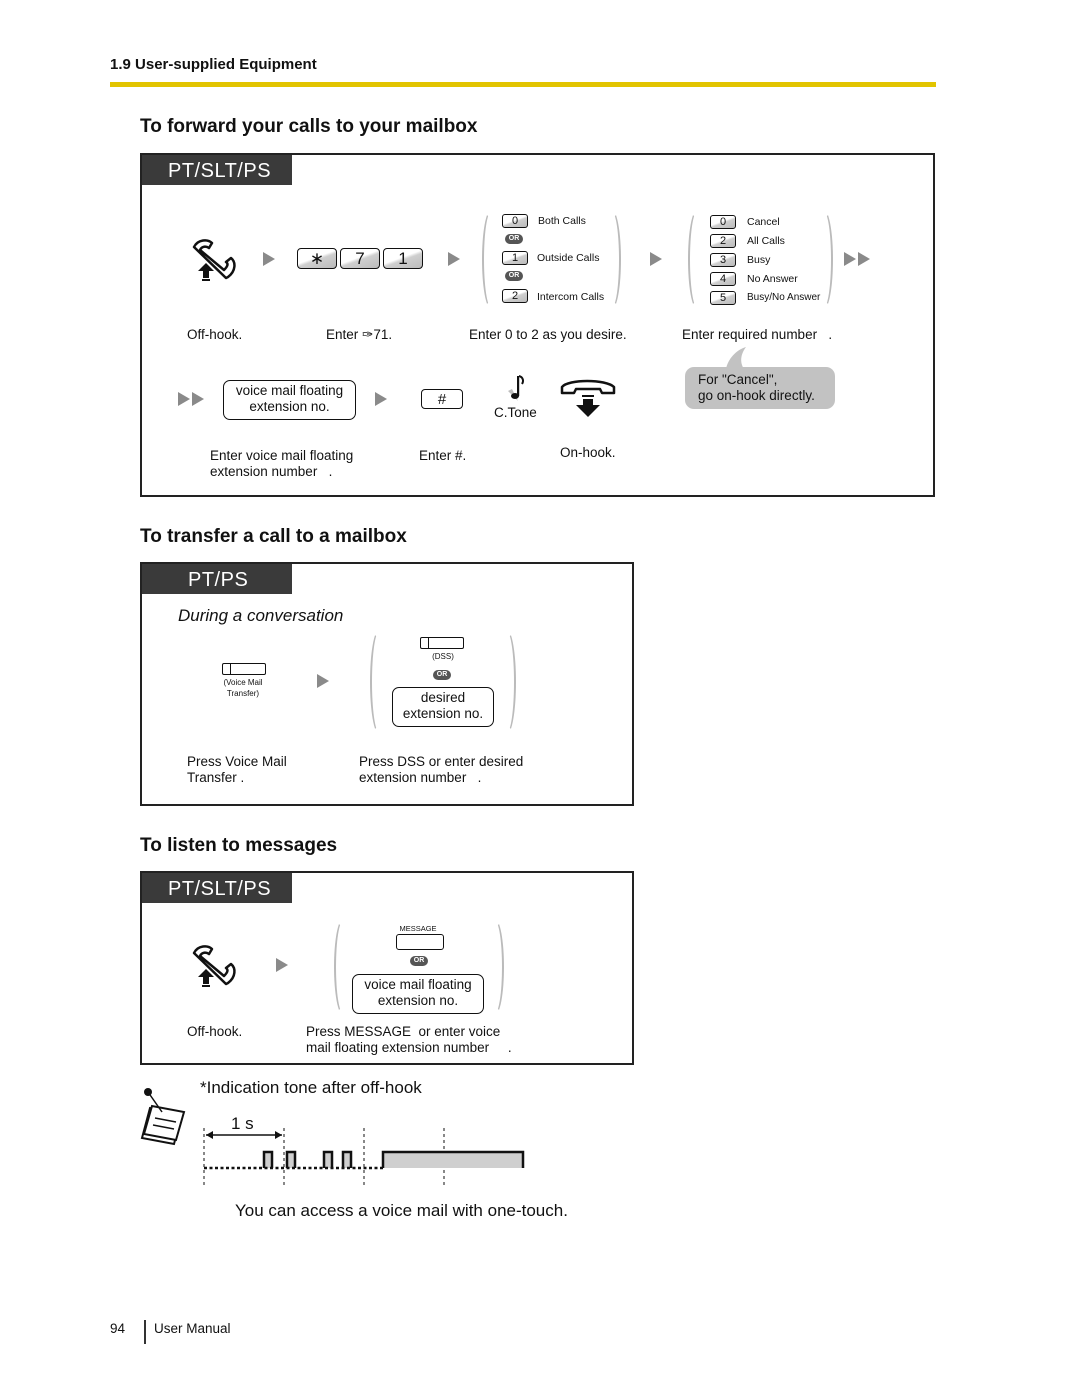 The width and height of the screenshot is (1080, 1397). I want to click on option-label: No Answer, so click(772, 279).